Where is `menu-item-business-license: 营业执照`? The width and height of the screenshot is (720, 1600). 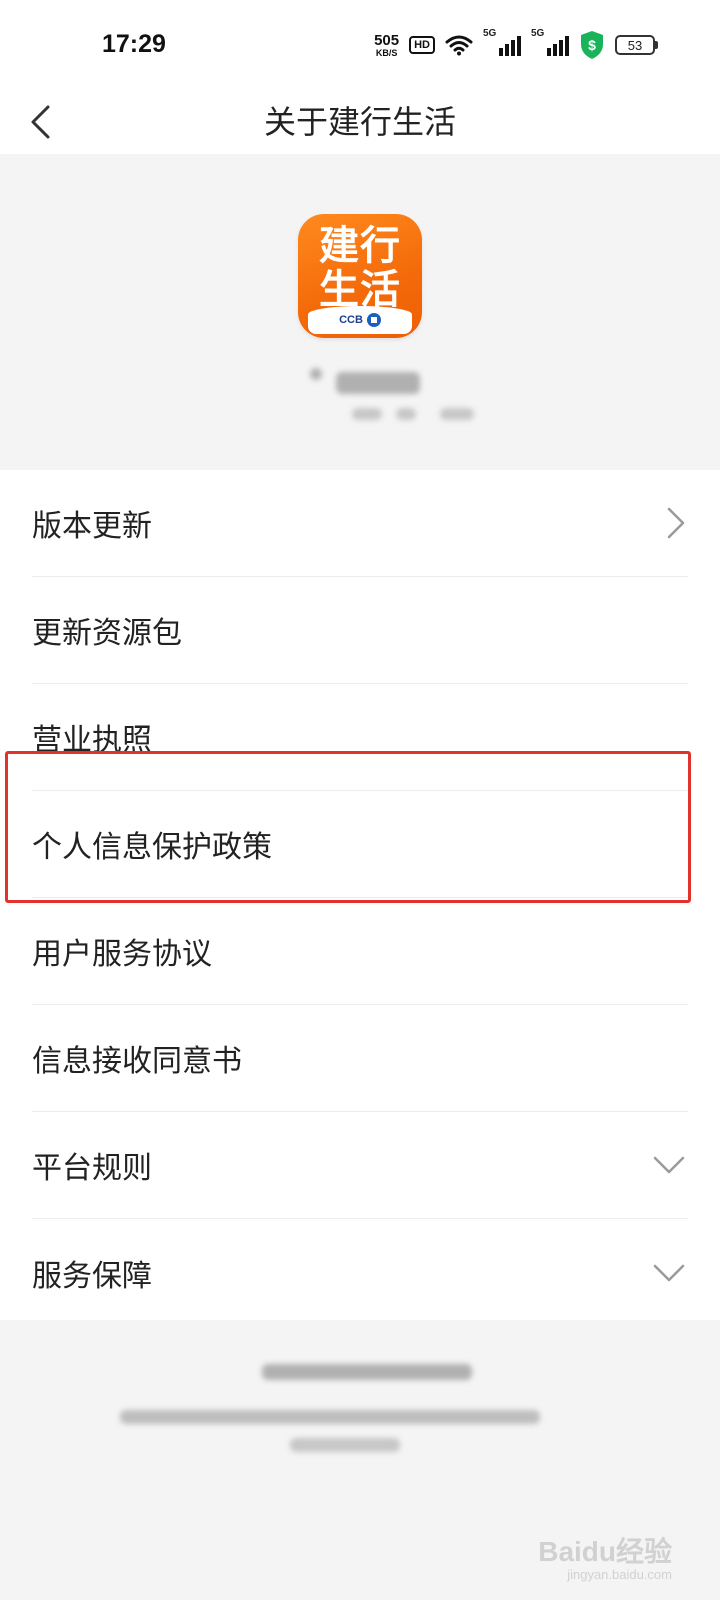 menu-item-business-license: 营业执照 is located at coordinates (360, 737).